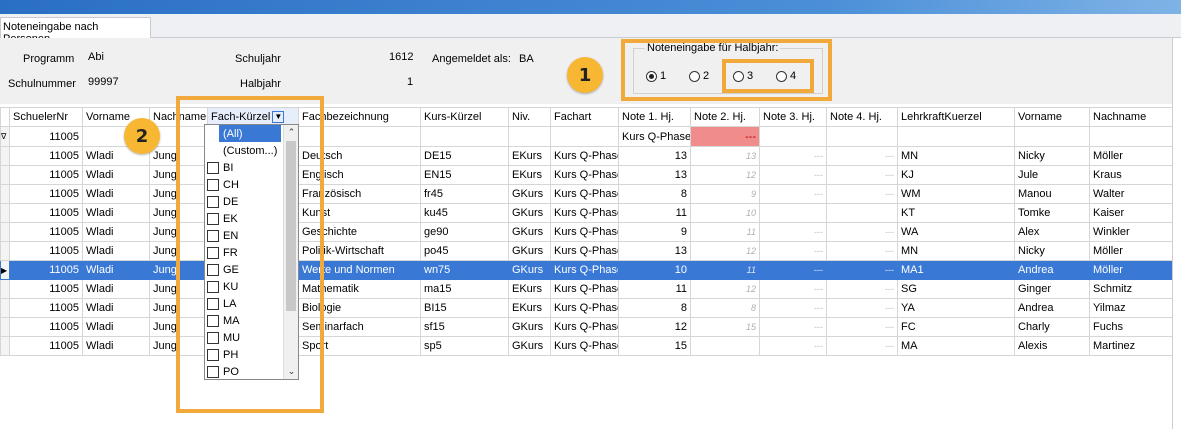 Image resolution: width=1181 pixels, height=429 pixels. What do you see at coordinates (1052, 232) in the screenshot?
I see `cell-lvor: Alex` at bounding box center [1052, 232].